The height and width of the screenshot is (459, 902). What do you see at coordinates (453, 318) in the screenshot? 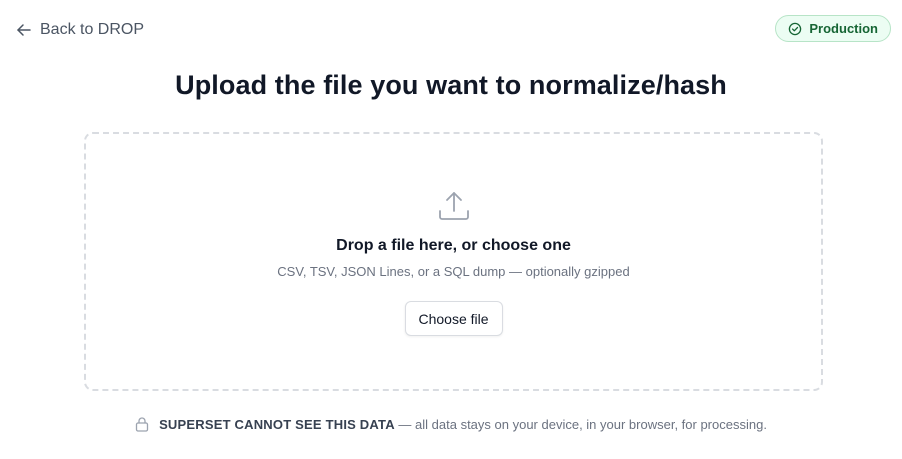
I see `choose-file-button: Choose file` at bounding box center [453, 318].